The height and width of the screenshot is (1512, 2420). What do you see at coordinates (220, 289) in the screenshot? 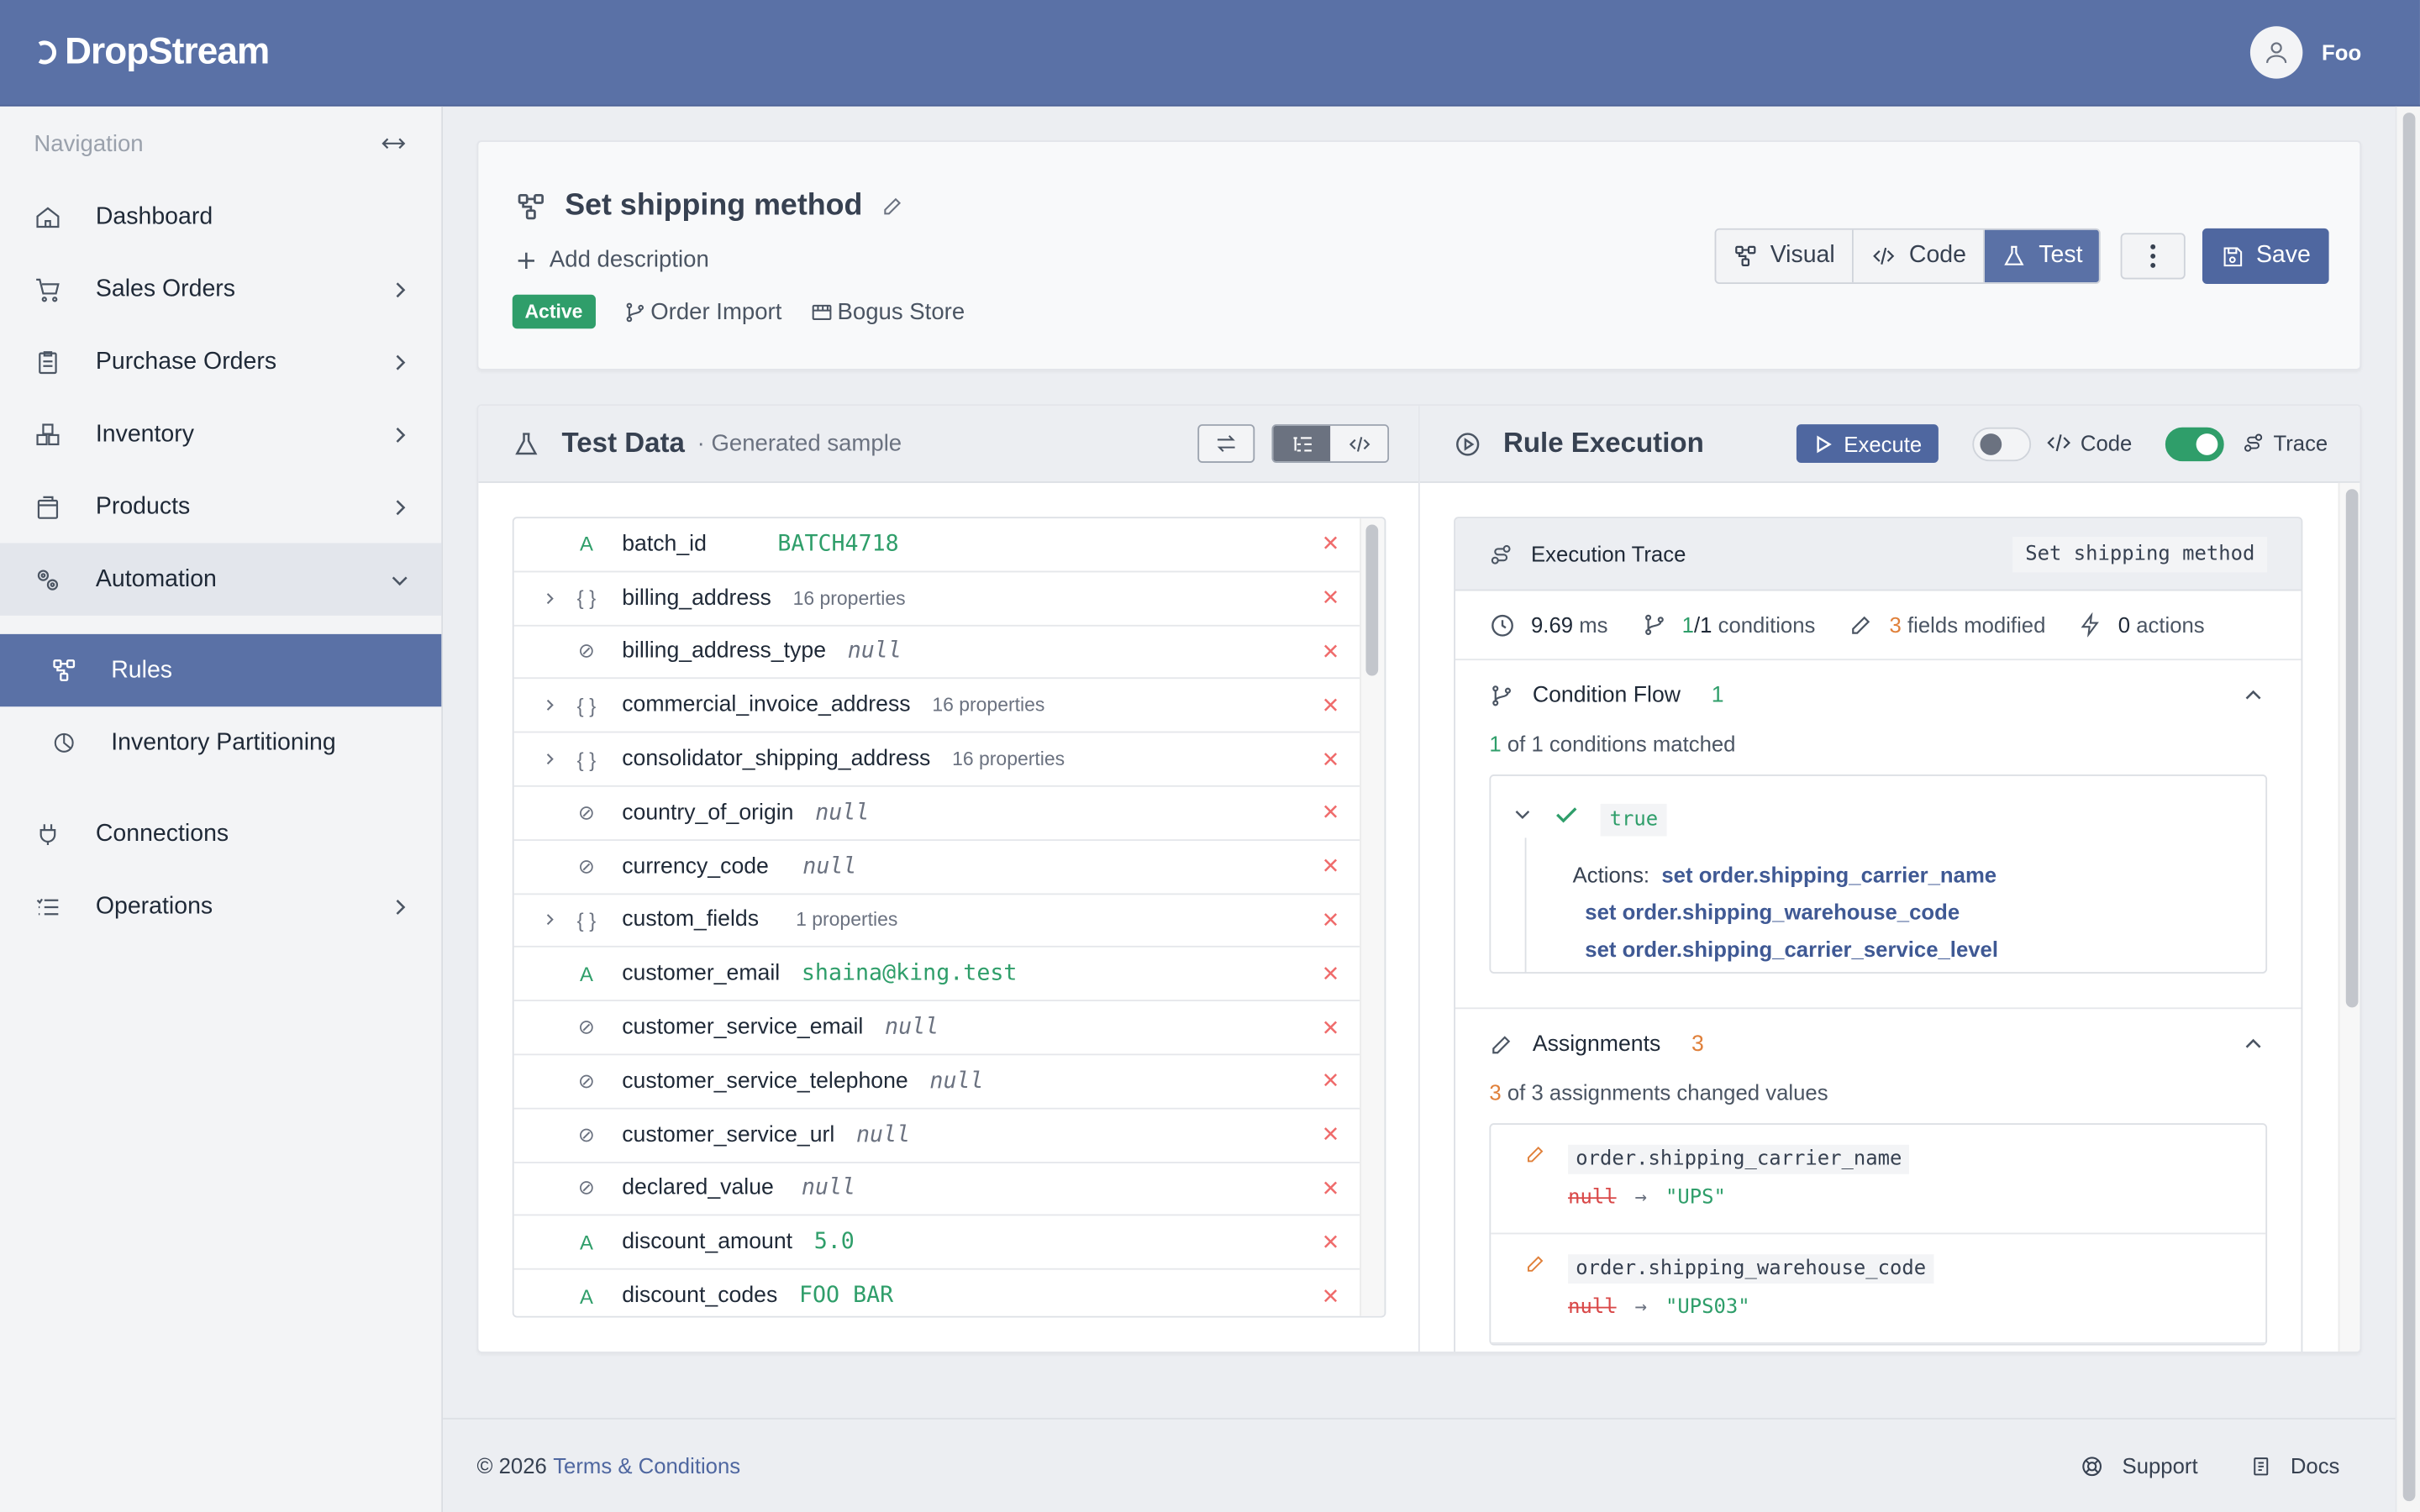
I see `sidebar-item-sales-orders: Sales Orders` at bounding box center [220, 289].